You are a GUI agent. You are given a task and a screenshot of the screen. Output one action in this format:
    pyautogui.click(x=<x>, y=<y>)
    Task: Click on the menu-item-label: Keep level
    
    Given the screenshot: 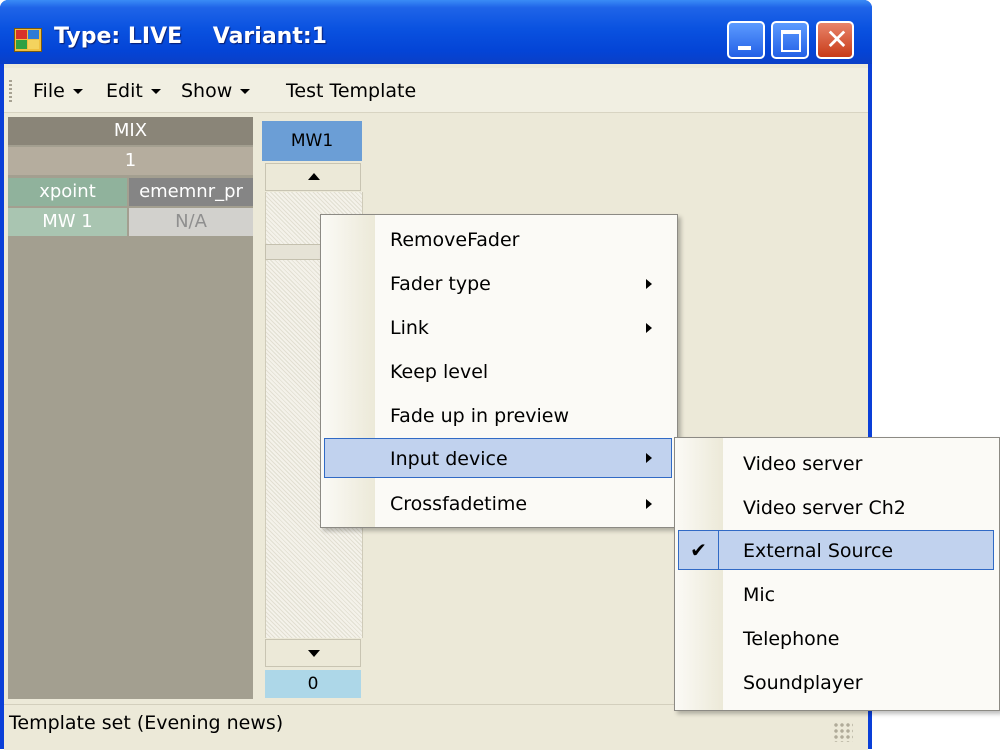 What is the action you would take?
    pyautogui.click(x=439, y=372)
    